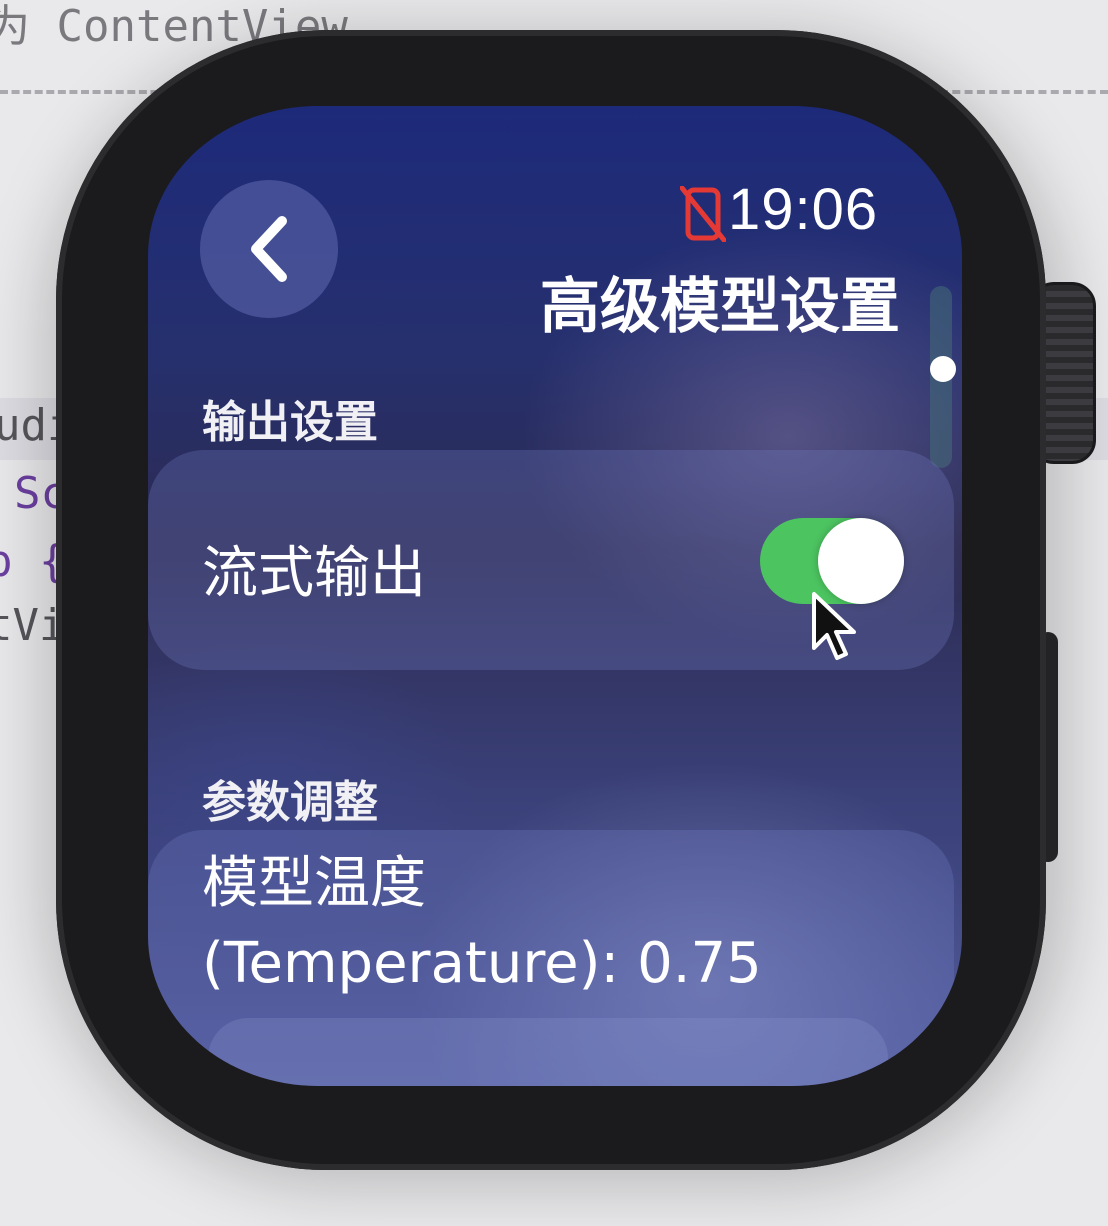  I want to click on temperature-slider, so click(548, 1052).